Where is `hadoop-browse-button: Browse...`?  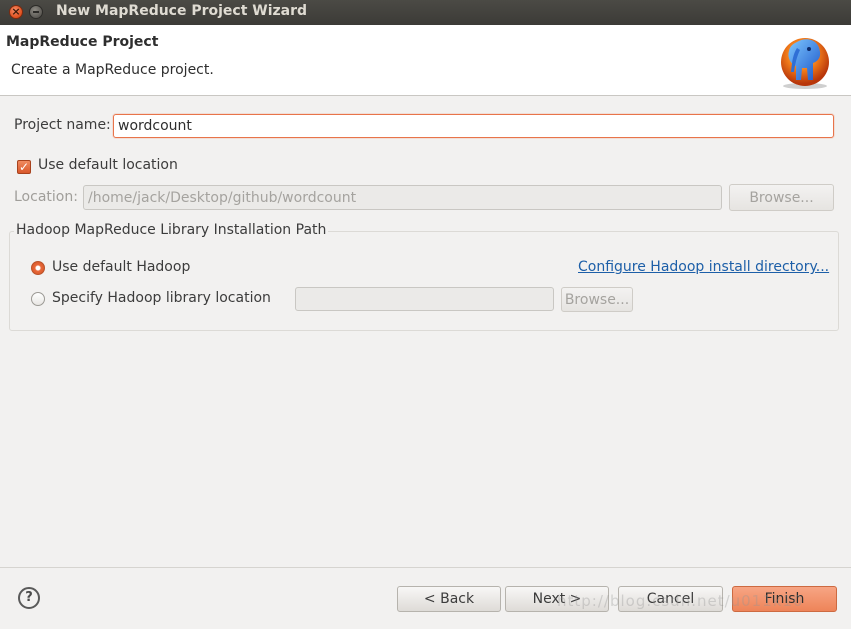 hadoop-browse-button: Browse... is located at coordinates (597, 299).